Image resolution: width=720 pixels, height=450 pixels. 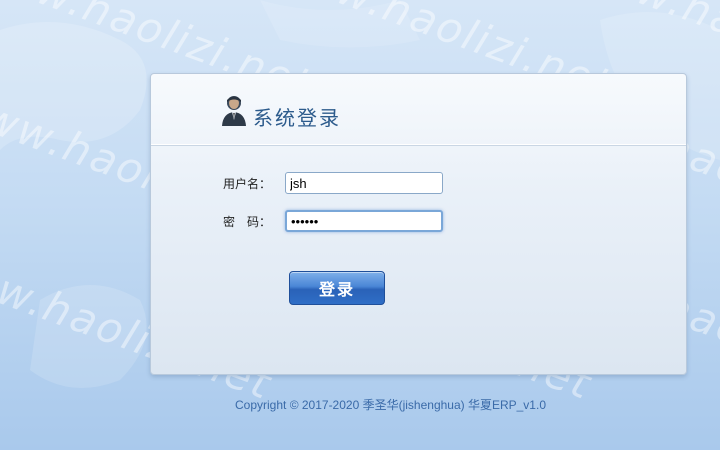 What do you see at coordinates (297, 118) in the screenshot?
I see `page-title: 系统登录` at bounding box center [297, 118].